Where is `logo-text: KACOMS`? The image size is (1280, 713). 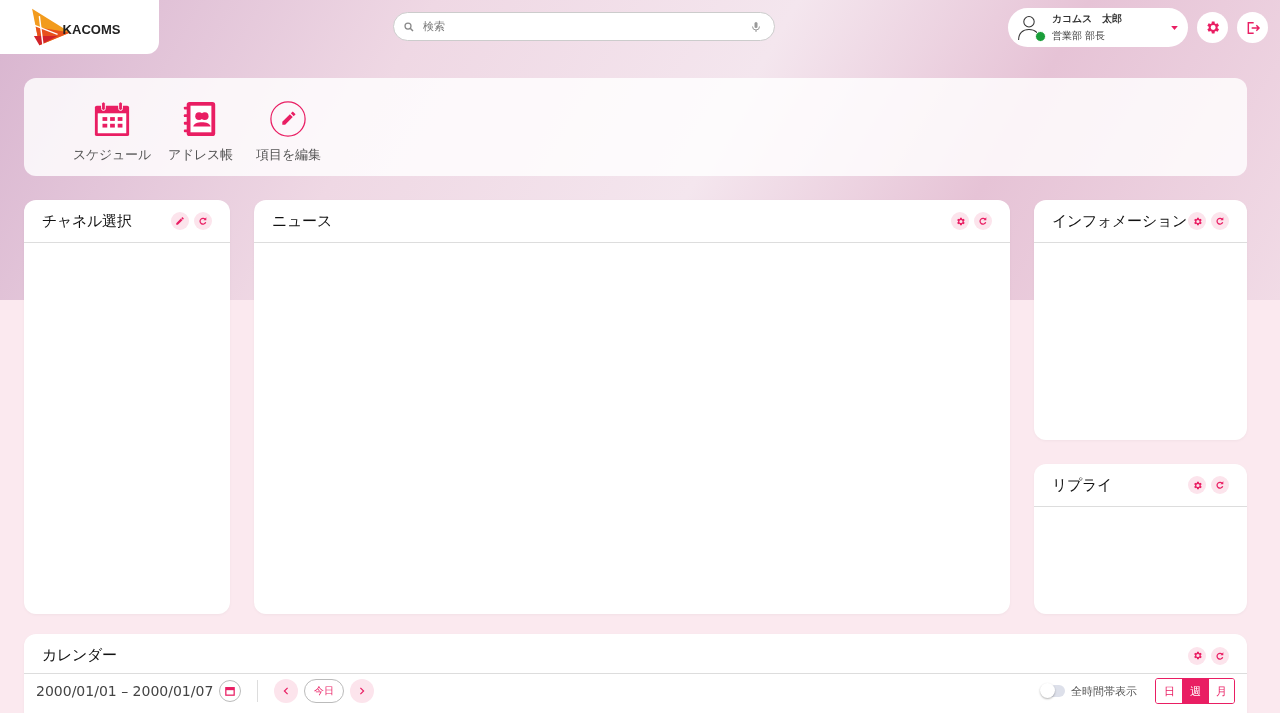
logo-text: KACOMS is located at coordinates (91, 29).